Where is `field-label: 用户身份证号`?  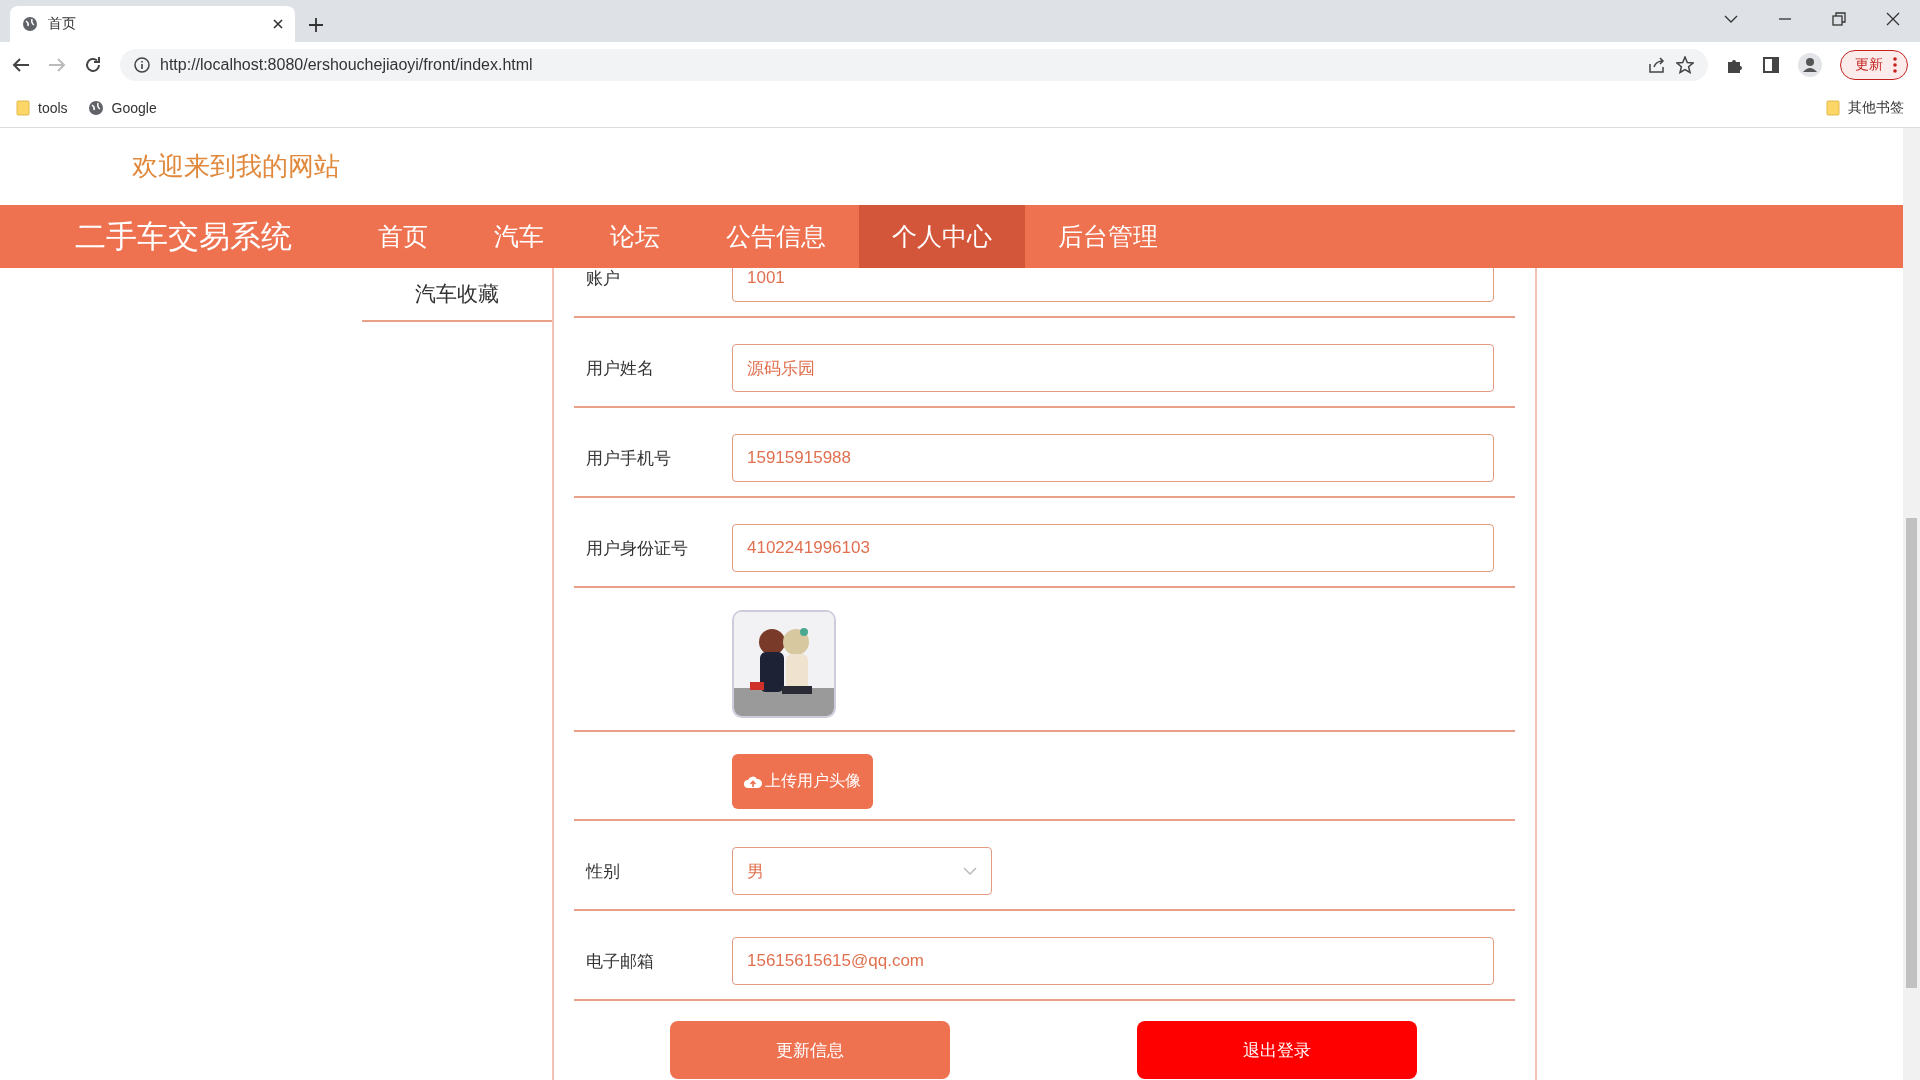 field-label: 用户身份证号 is located at coordinates (637, 548).